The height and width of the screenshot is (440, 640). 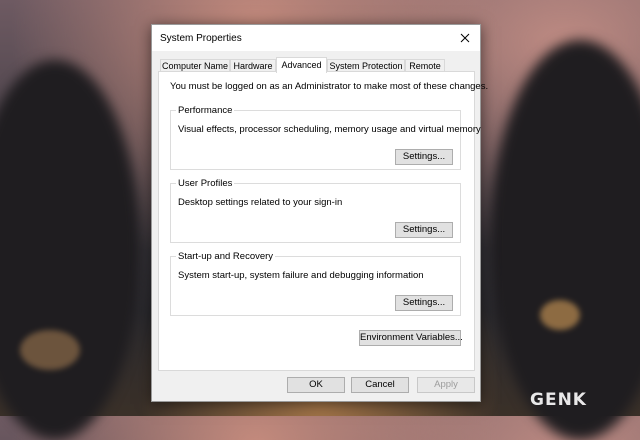 I want to click on close-button, so click(x=465, y=38).